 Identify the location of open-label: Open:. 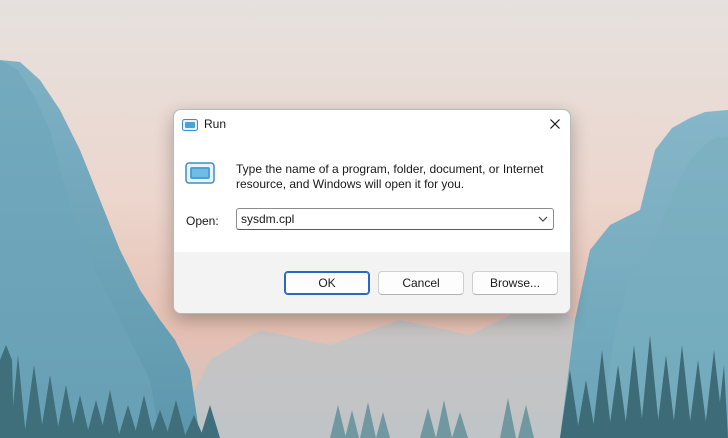
(202, 221).